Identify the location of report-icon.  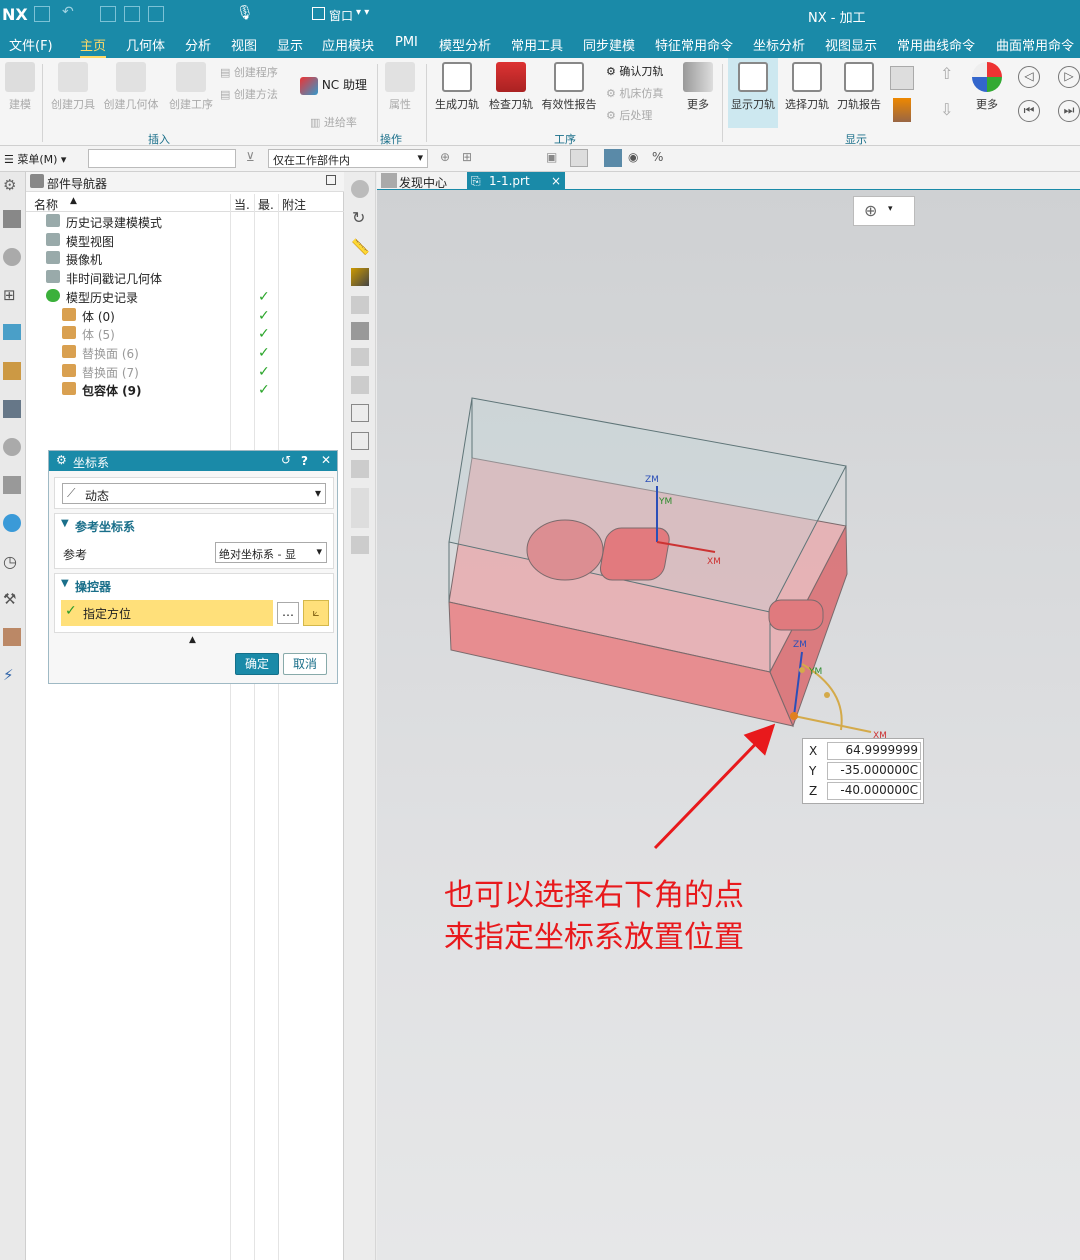
(360, 545).